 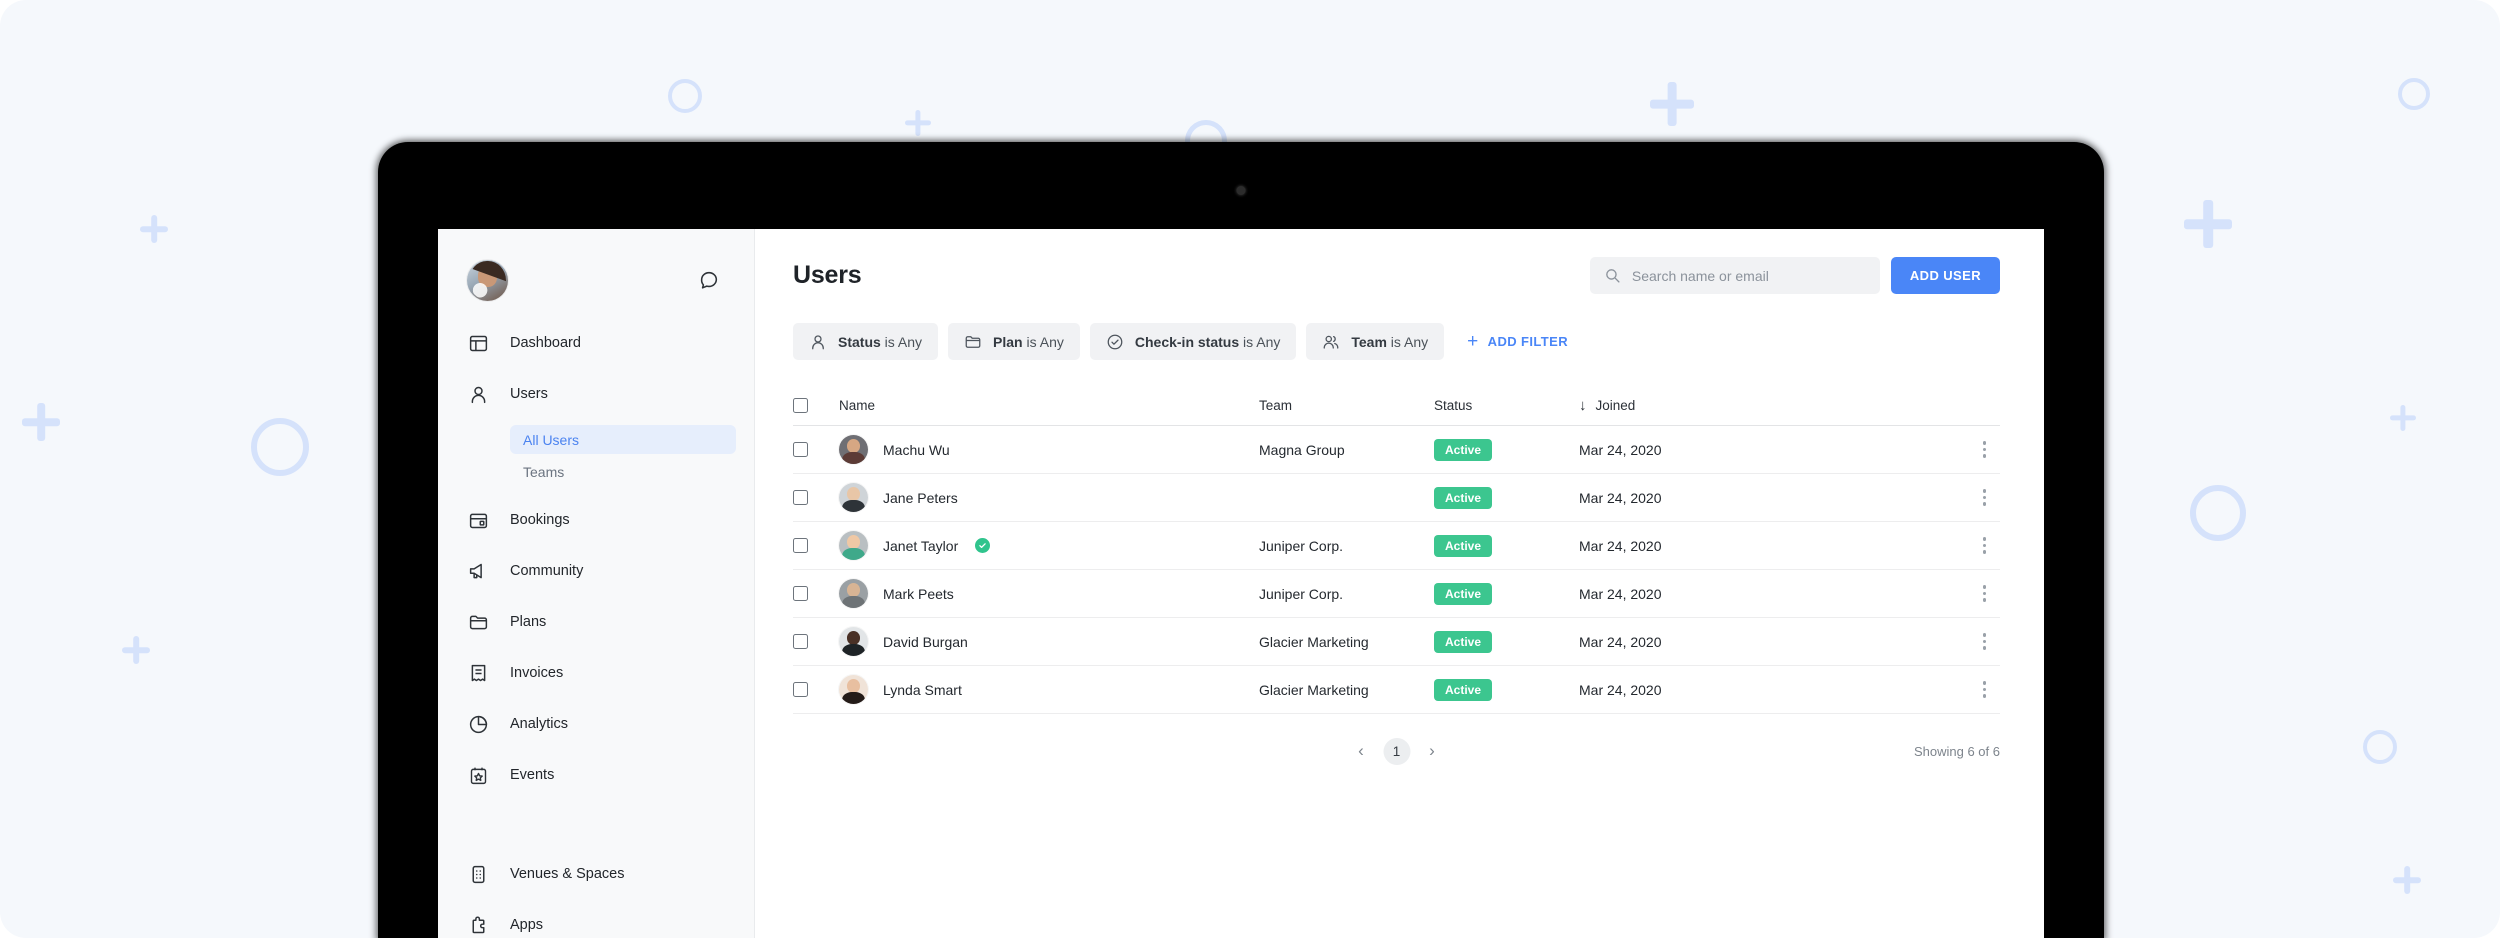 What do you see at coordinates (1346, 405) in the screenshot?
I see `column-header-team: Team` at bounding box center [1346, 405].